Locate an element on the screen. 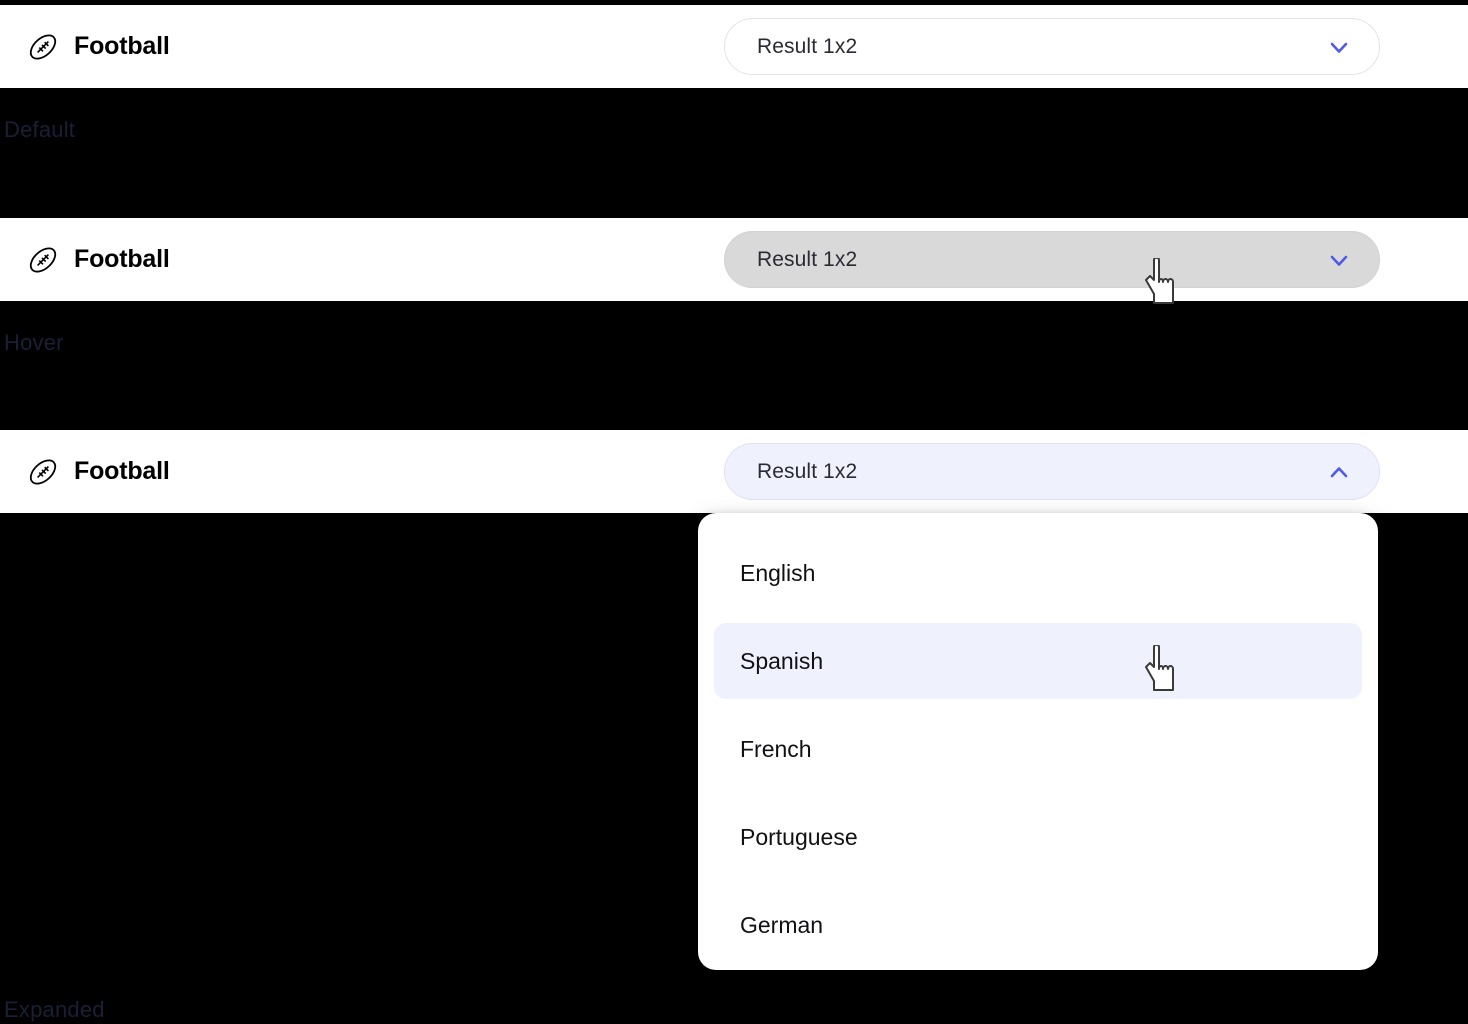 This screenshot has height=1024, width=1468. state-caption-default: Default is located at coordinates (40, 129).